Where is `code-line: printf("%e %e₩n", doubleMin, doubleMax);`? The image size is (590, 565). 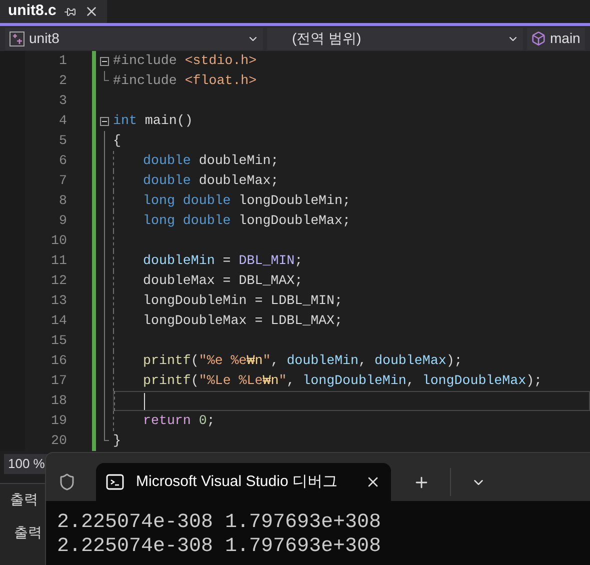 code-line: printf("%e %e₩n", doubleMin, doubleMax); is located at coordinates (302, 361).